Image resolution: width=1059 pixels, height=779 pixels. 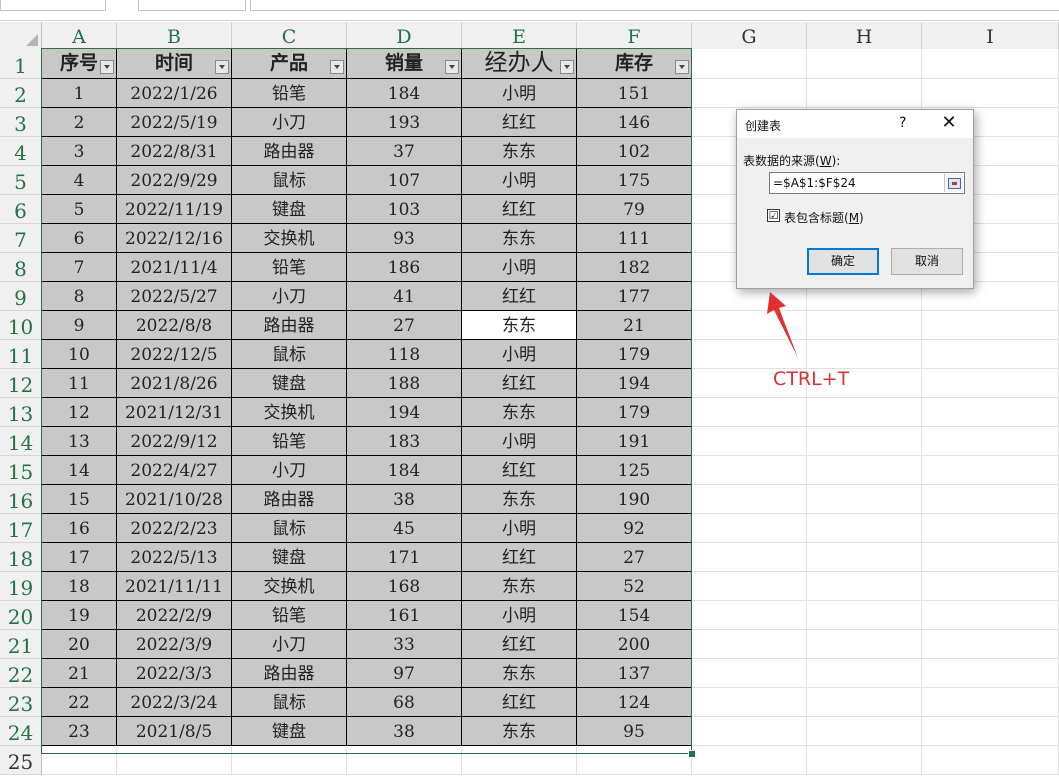 I want to click on row-header-3: 3, so click(x=21, y=122).